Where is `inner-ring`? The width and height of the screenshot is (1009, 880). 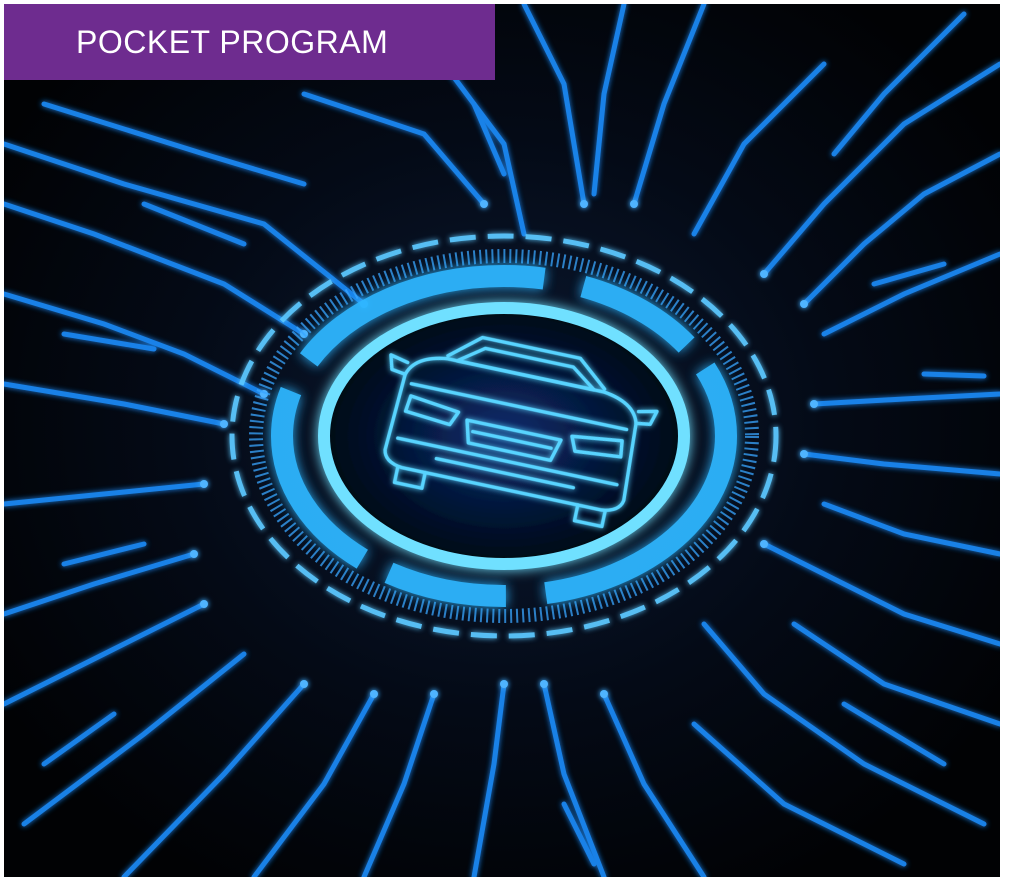 inner-ring is located at coordinates (504, 436).